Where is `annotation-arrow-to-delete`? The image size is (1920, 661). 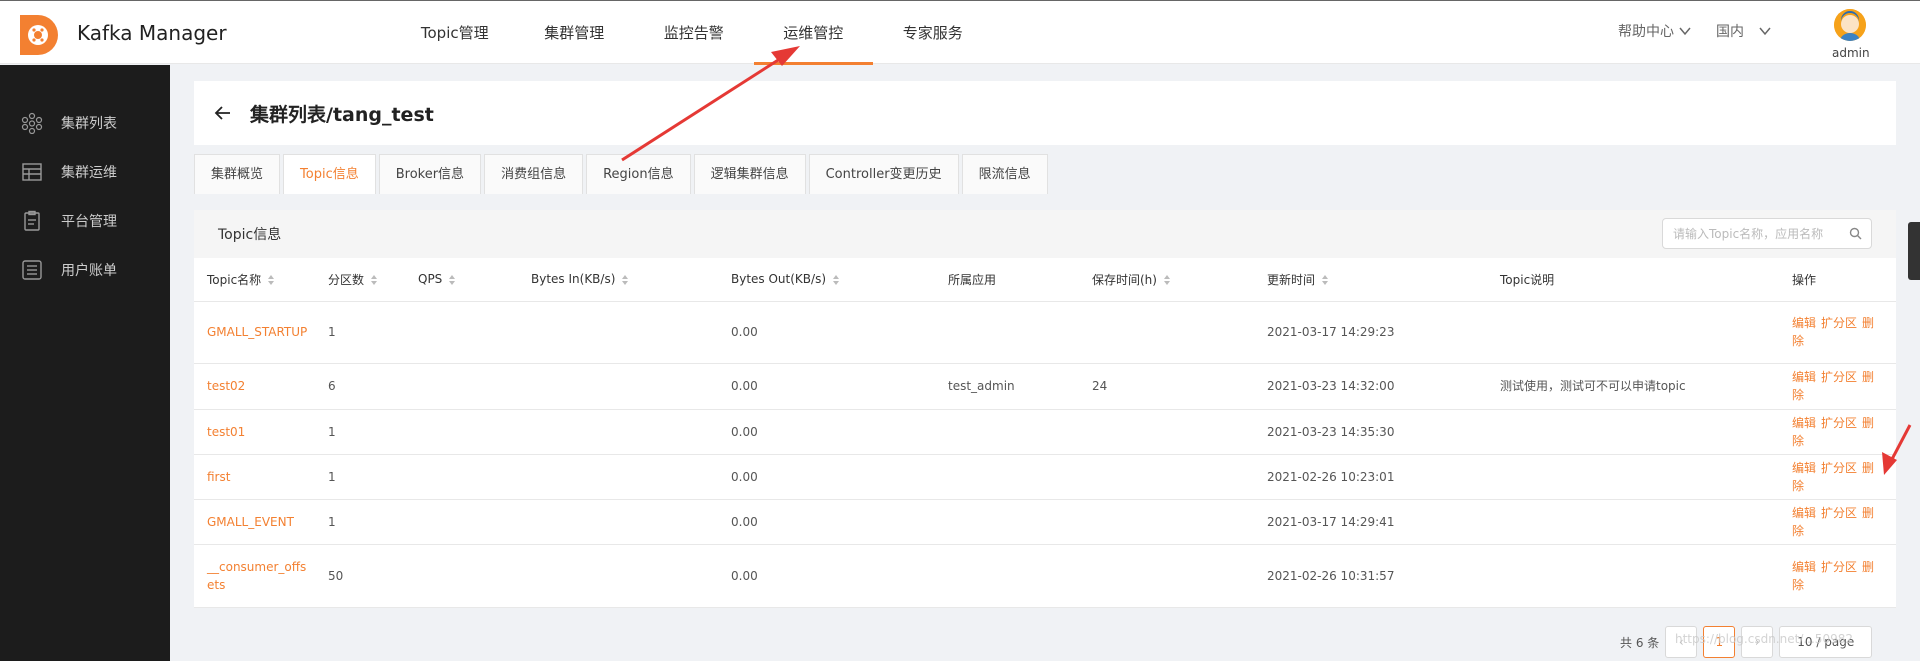
annotation-arrow-to-delete is located at coordinates (1897, 449).